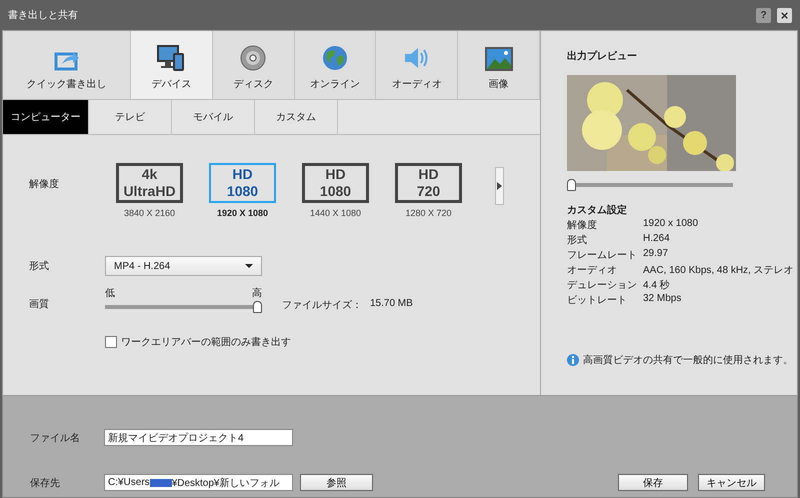 Image resolution: width=800 pixels, height=498 pixels. I want to click on setting-label: デュレーション, so click(602, 285).